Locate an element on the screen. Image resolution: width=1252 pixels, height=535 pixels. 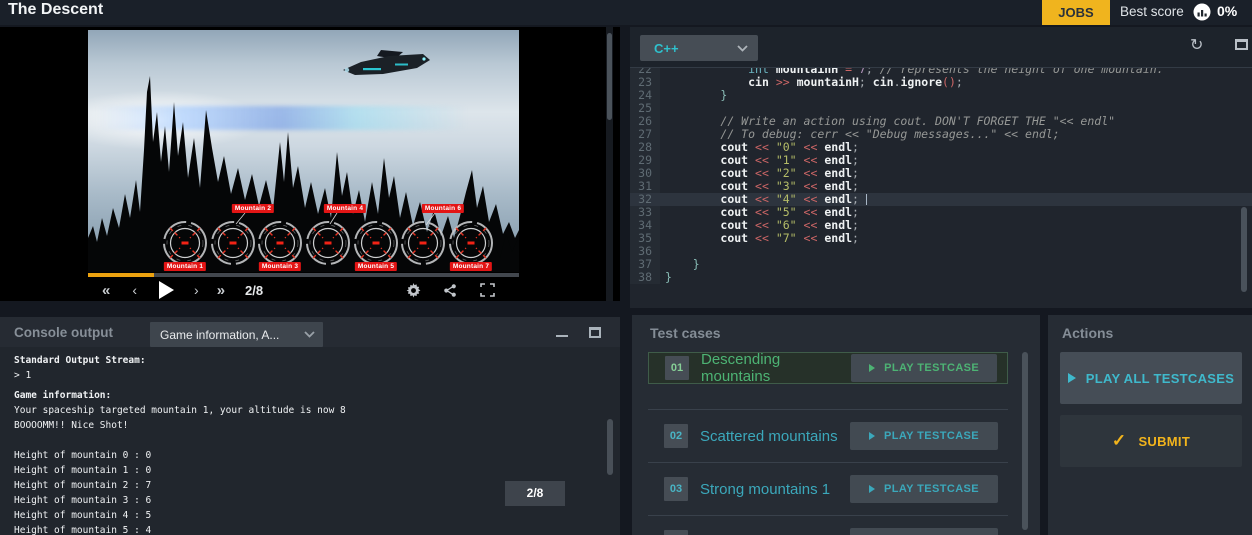
mountain-label: Mountain 6 is located at coordinates (443, 208).